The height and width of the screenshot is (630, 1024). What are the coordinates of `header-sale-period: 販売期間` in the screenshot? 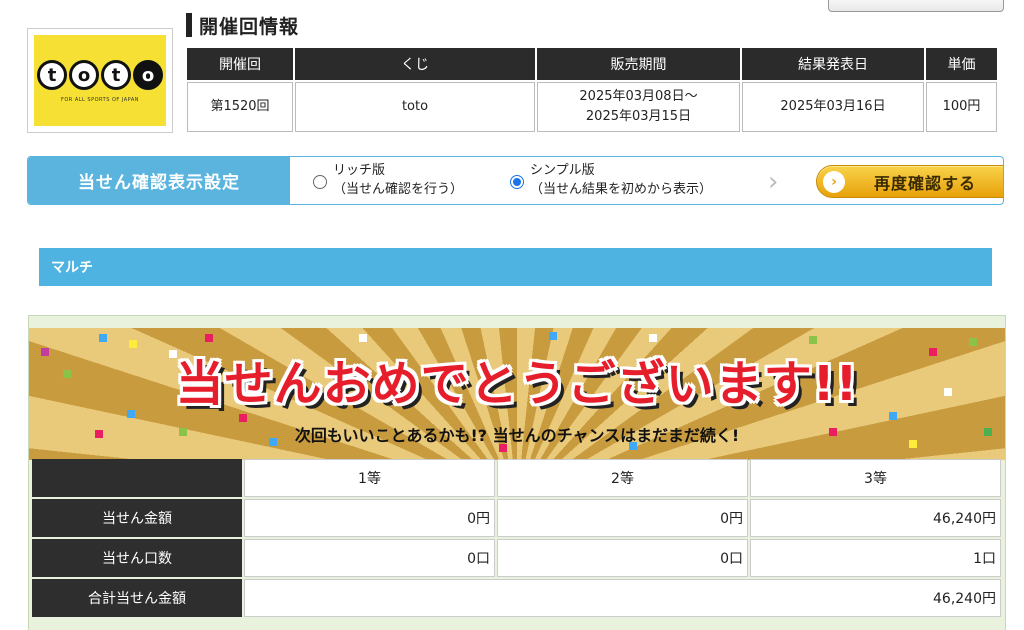 It's located at (638, 64).